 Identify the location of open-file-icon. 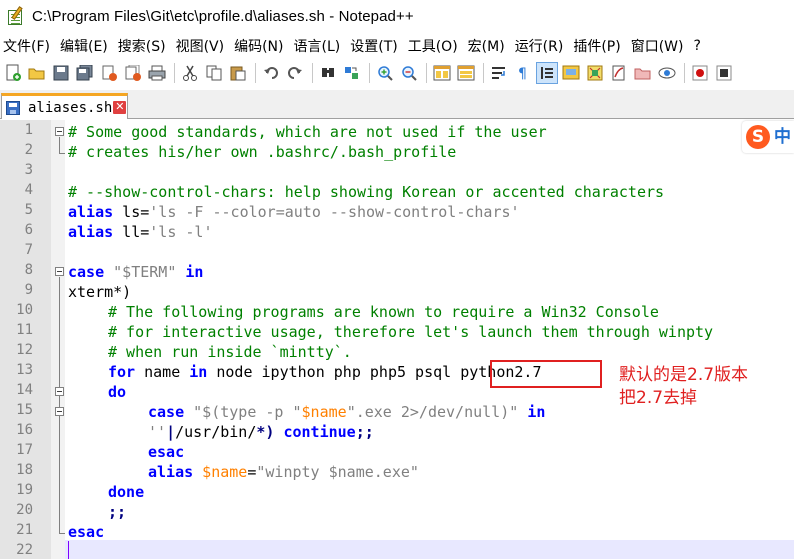
(37, 73).